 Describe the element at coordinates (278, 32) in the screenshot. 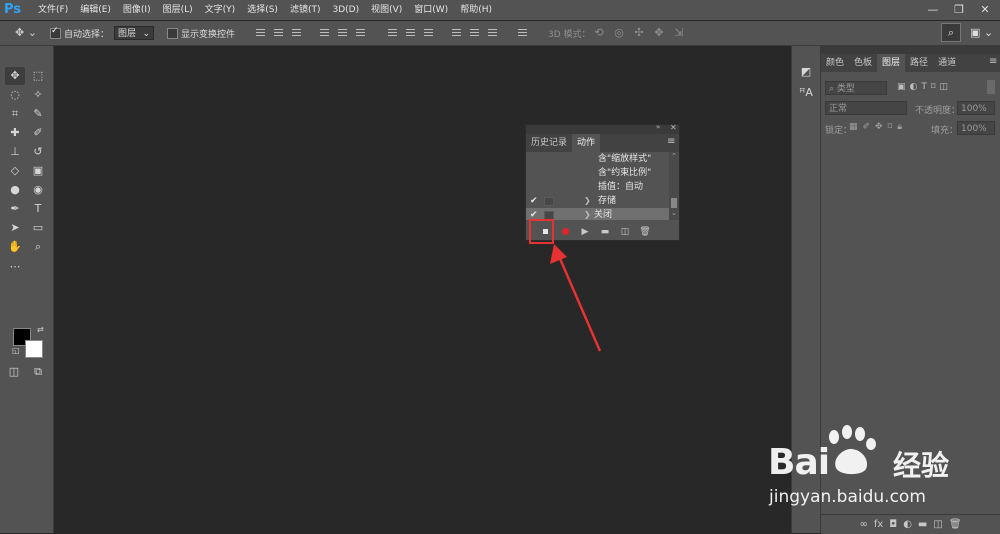

I see `align-vcenter-icon` at that location.